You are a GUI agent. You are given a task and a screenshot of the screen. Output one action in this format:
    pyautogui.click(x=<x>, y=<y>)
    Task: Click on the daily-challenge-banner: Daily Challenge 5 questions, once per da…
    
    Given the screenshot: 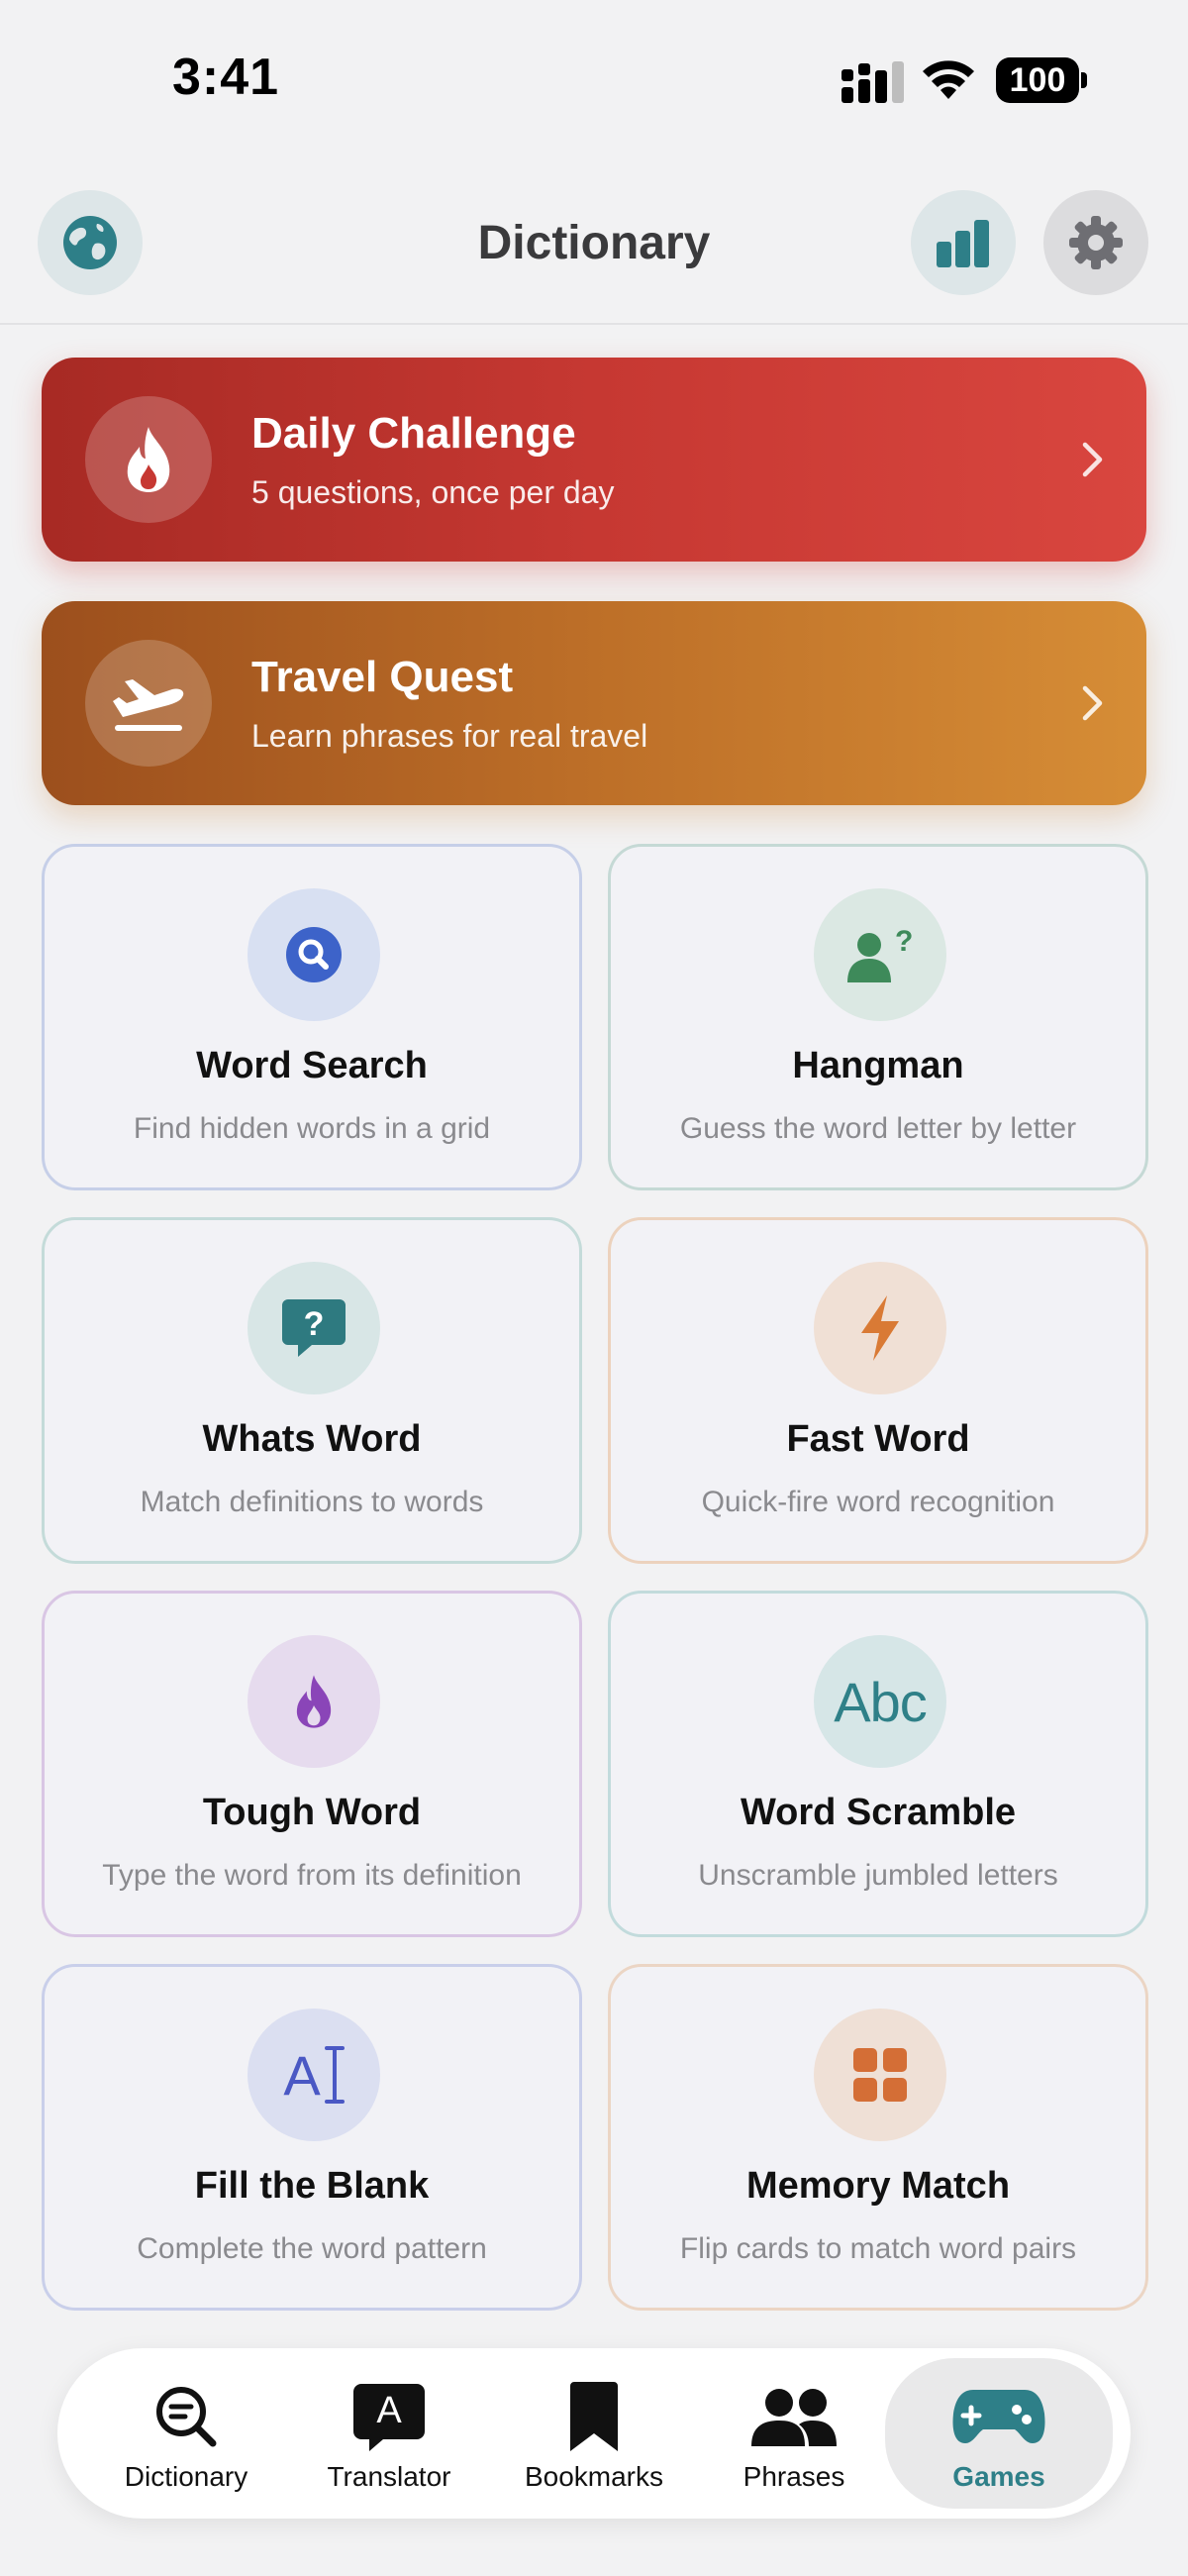 What is the action you would take?
    pyautogui.click(x=594, y=460)
    